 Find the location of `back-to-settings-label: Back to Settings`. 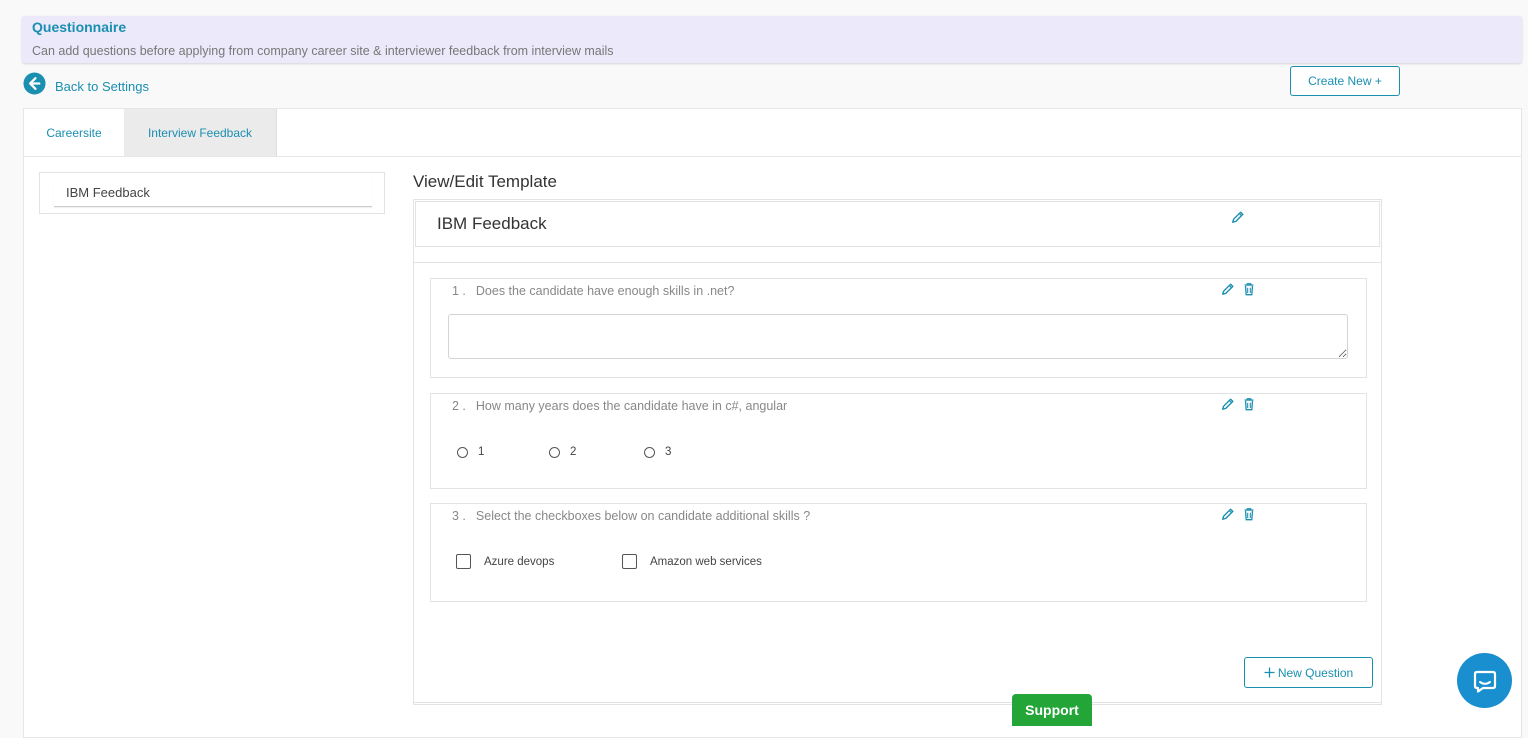

back-to-settings-label: Back to Settings is located at coordinates (102, 86).